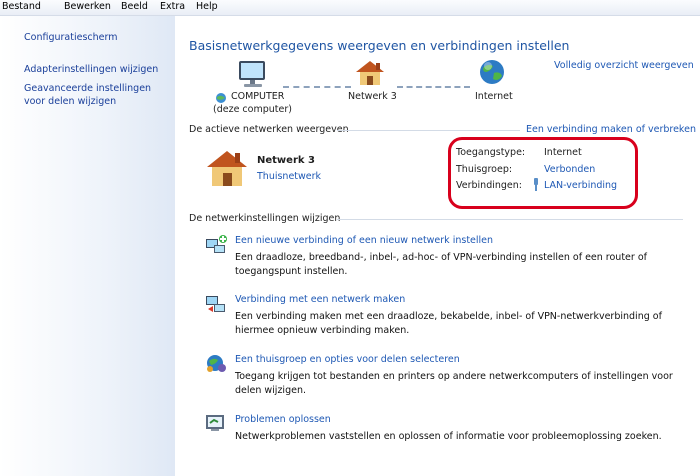 This screenshot has height=476, width=700. I want to click on connect-disconnect-link: Een verbinding maken of verbreken, so click(611, 129).